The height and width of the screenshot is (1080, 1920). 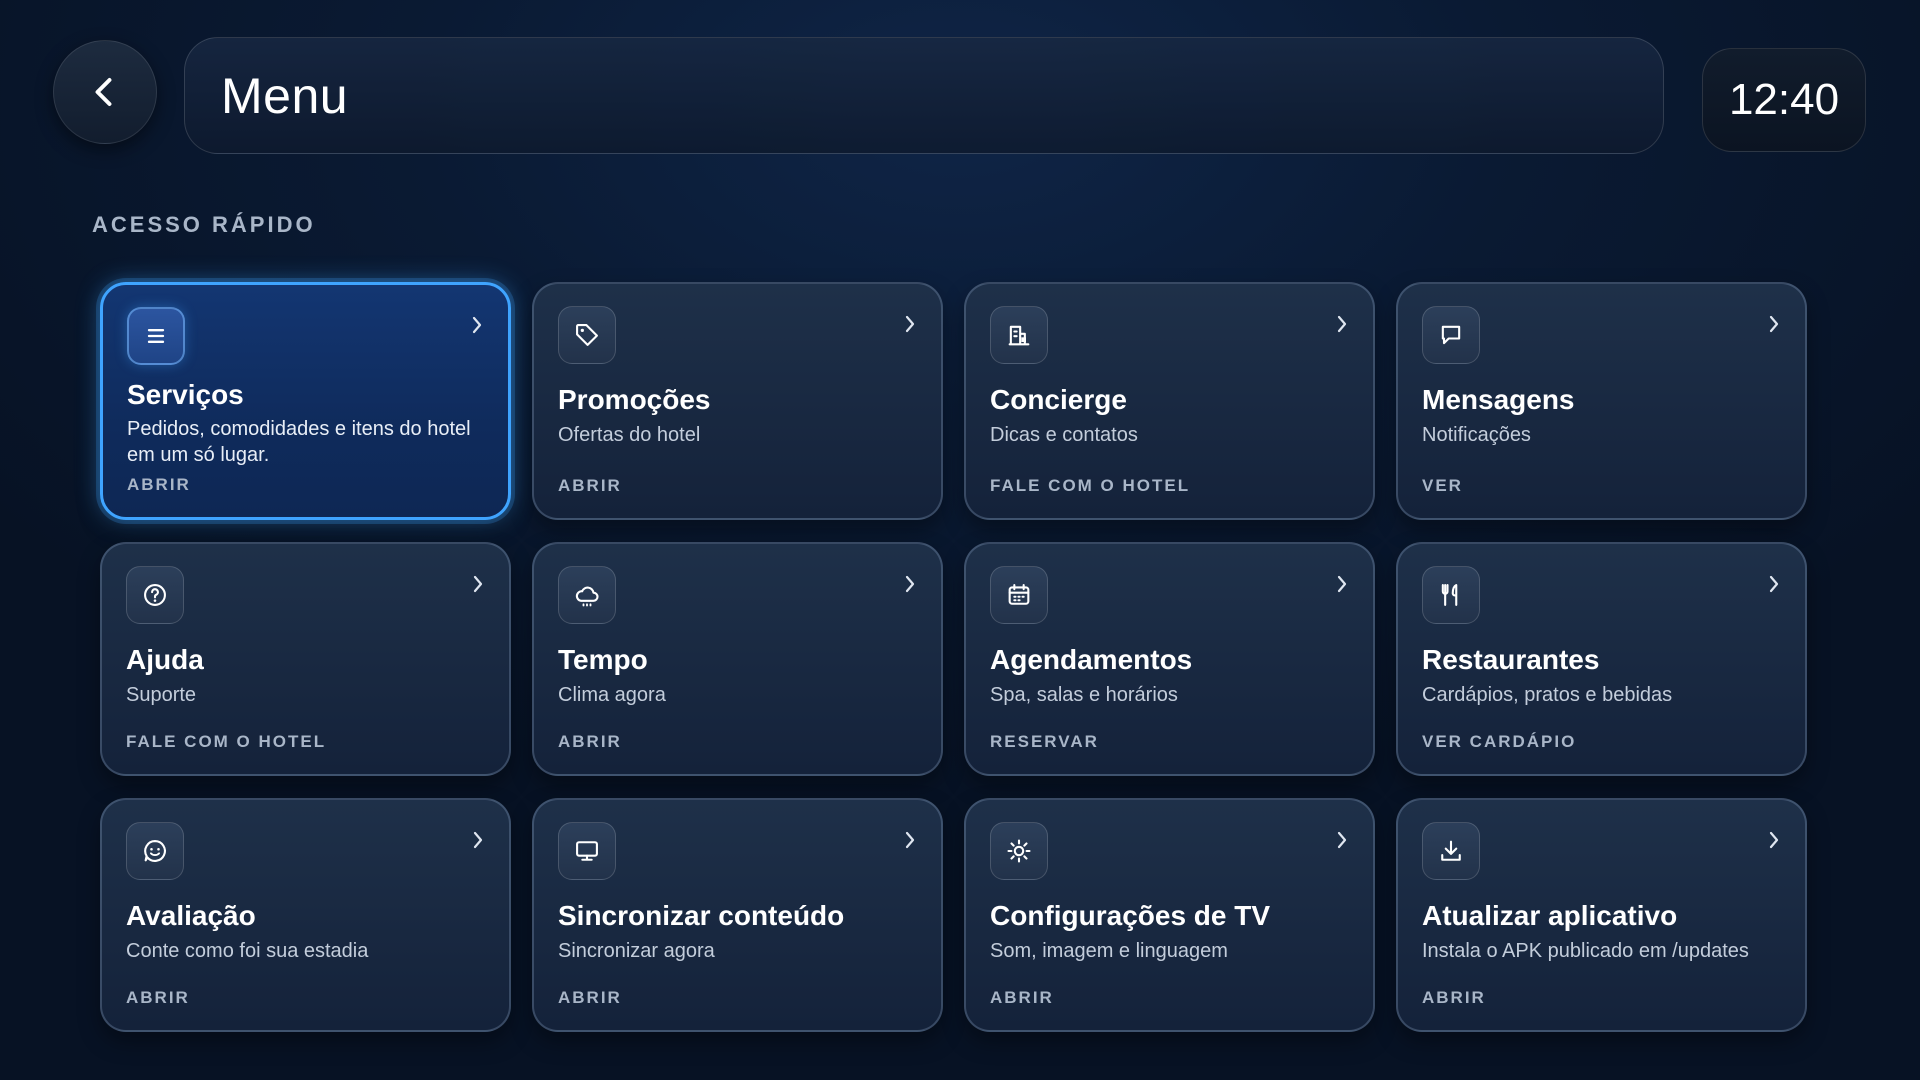 I want to click on card-subtitle: Ofertas do hotel, so click(x=629, y=435).